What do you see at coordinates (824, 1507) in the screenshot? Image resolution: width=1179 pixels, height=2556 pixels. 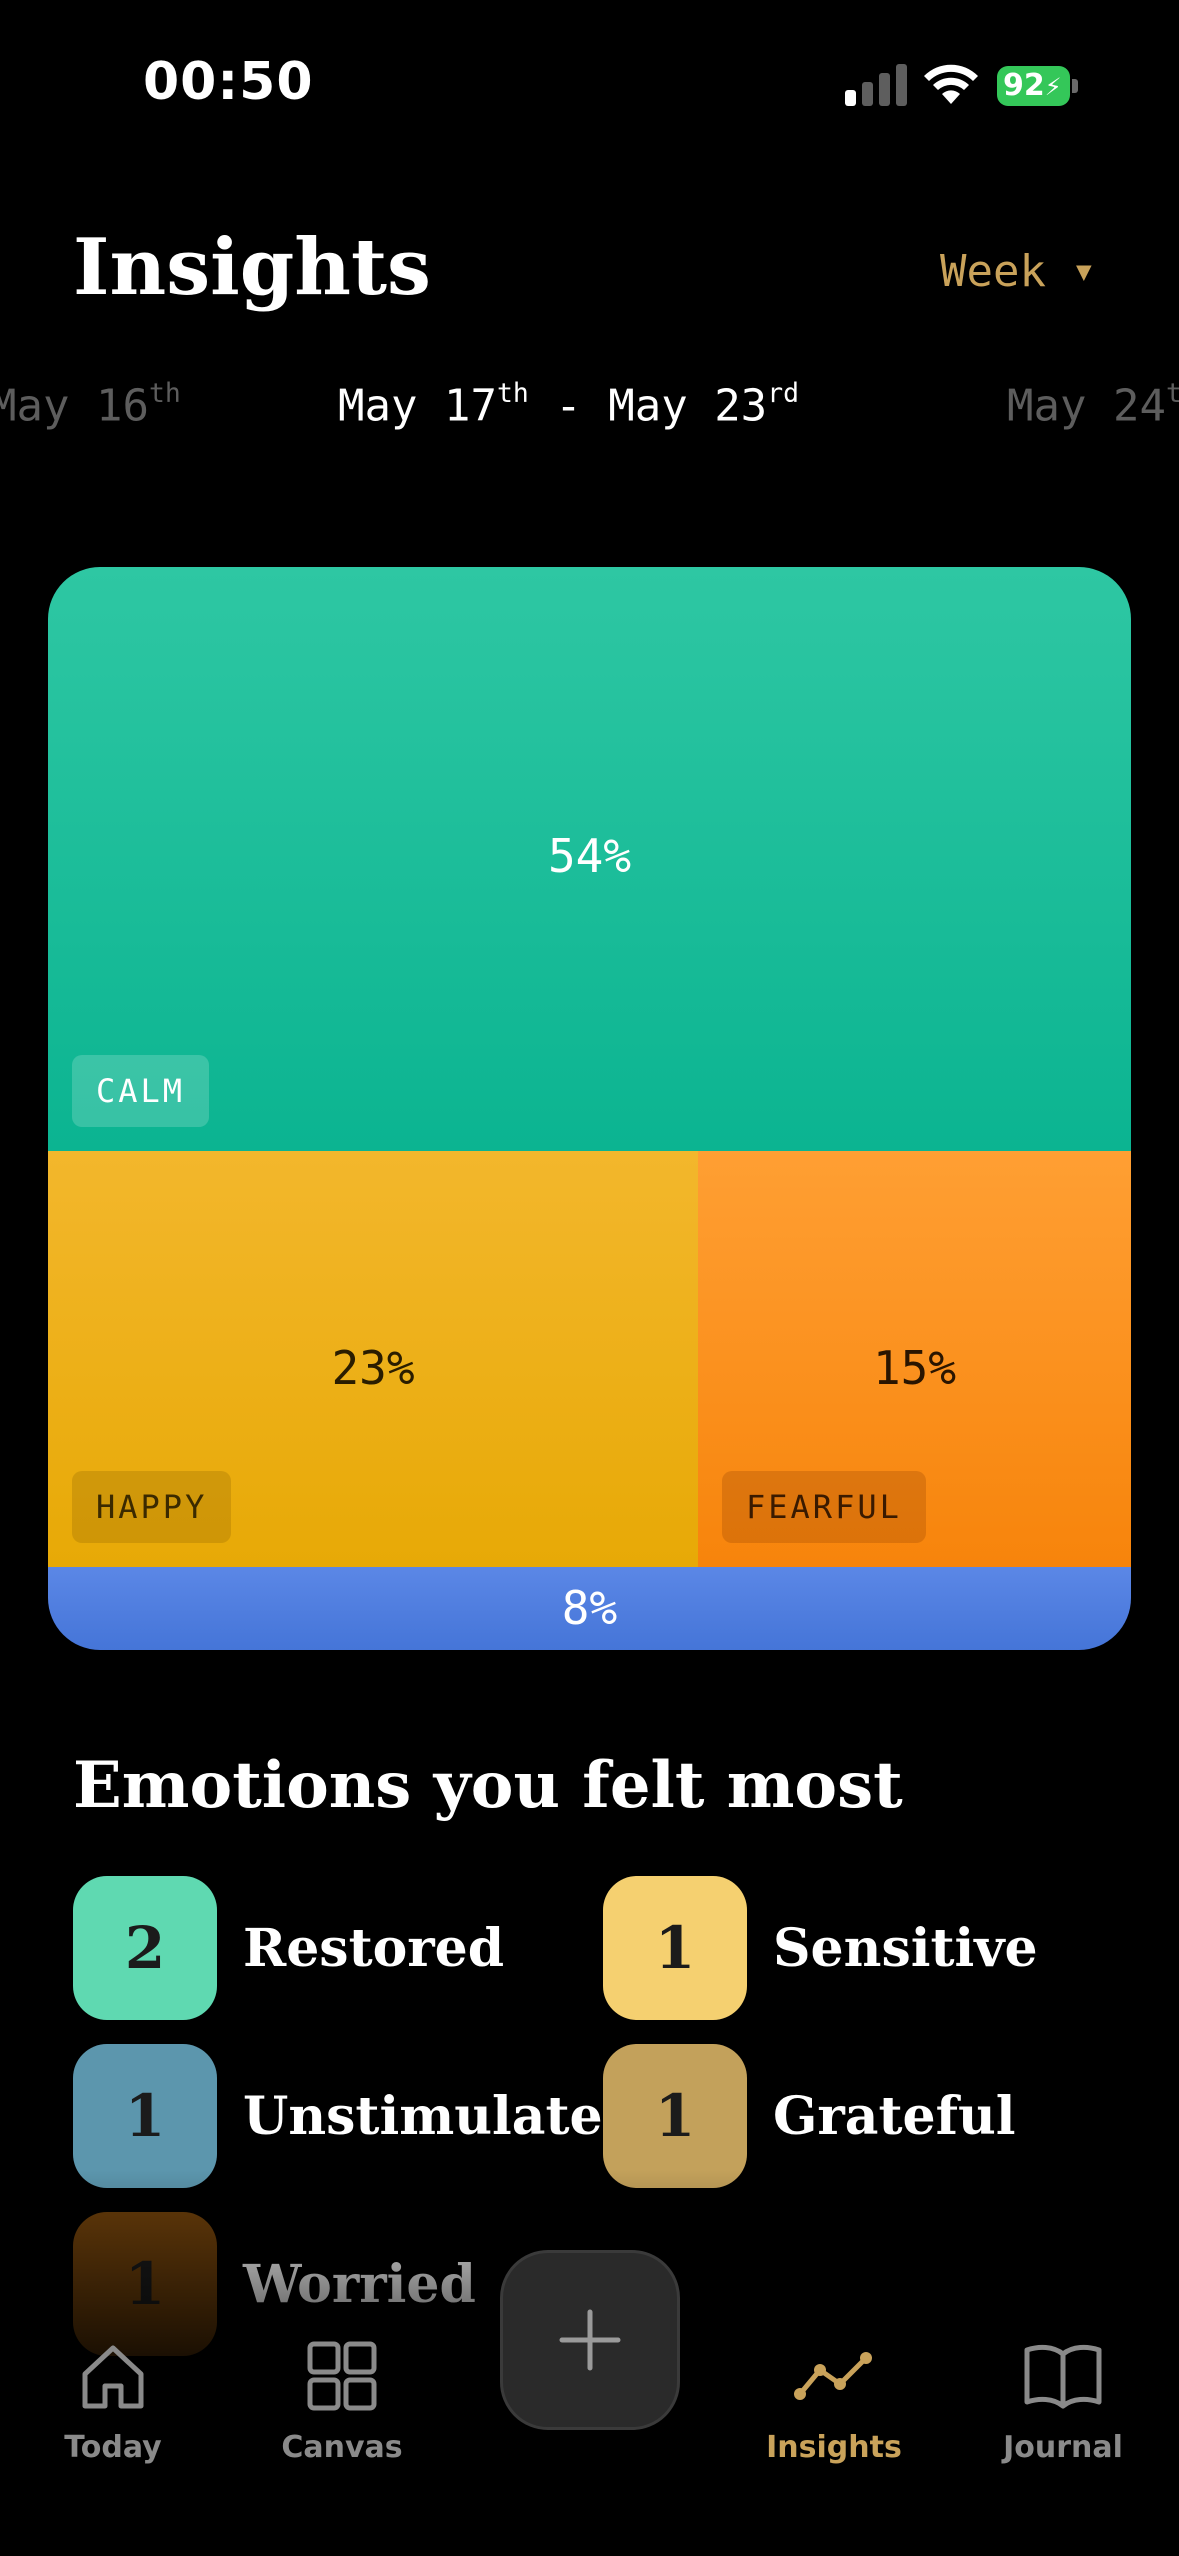 I see `tile-label: FEARFUL` at bounding box center [824, 1507].